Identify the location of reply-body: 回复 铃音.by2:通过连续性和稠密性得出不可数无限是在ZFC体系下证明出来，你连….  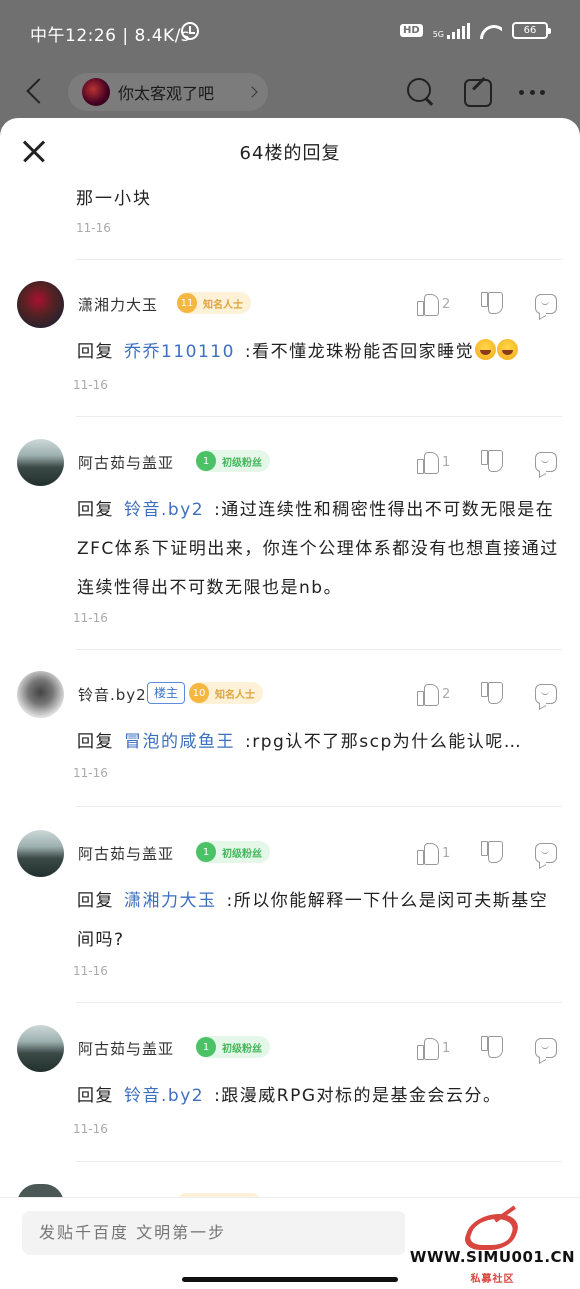
(319, 549).